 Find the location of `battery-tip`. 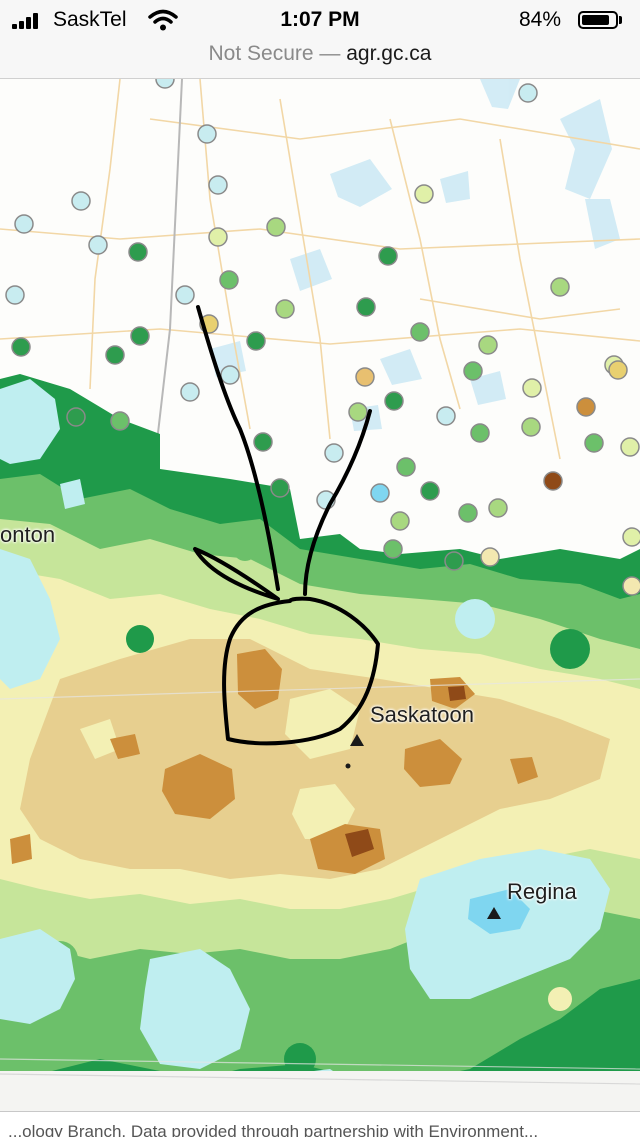

battery-tip is located at coordinates (620, 20).